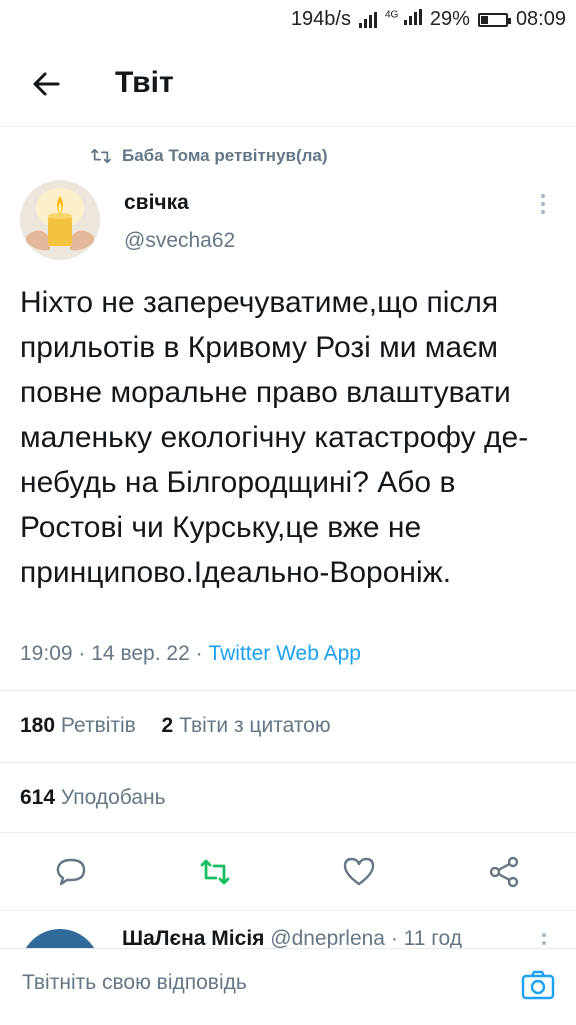  Describe the element at coordinates (167, 725) in the screenshot. I see `quotes-count: 2` at that location.